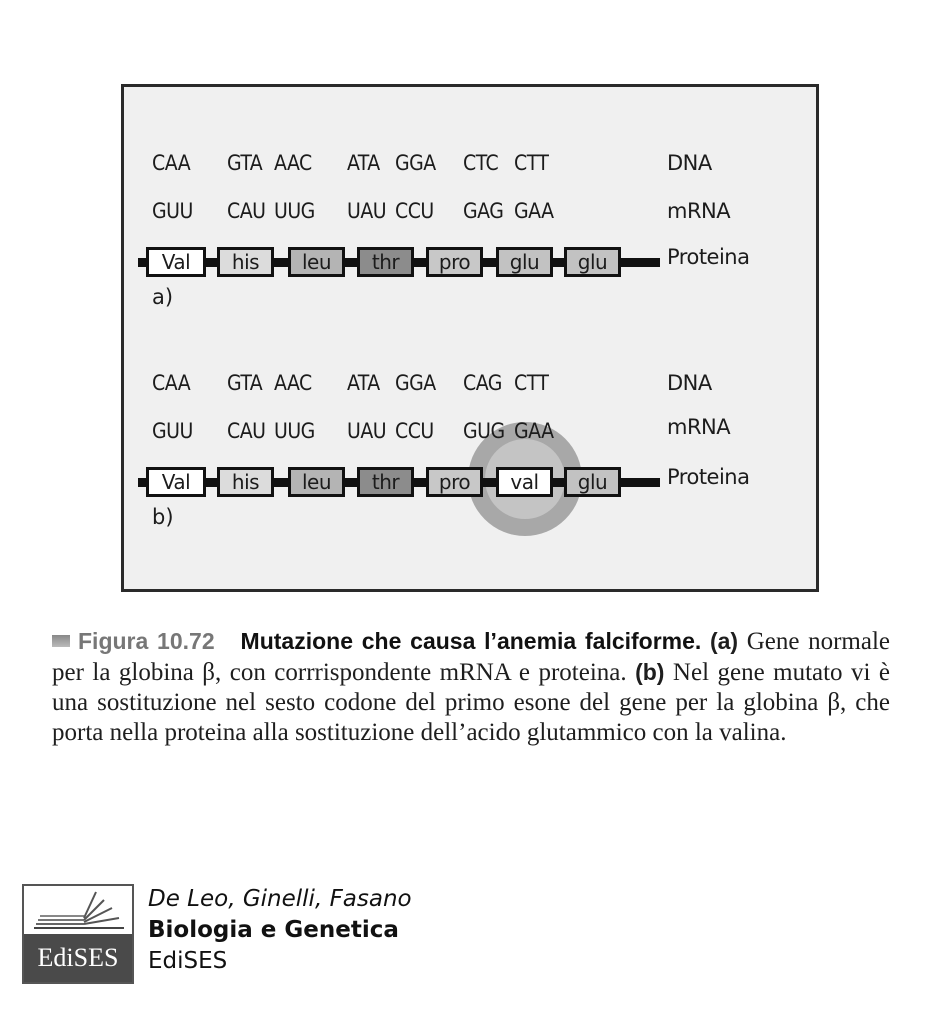 This screenshot has height=1018, width=927. Describe the element at coordinates (724, 641) in the screenshot. I see `caption-tag-a: (a)` at that location.